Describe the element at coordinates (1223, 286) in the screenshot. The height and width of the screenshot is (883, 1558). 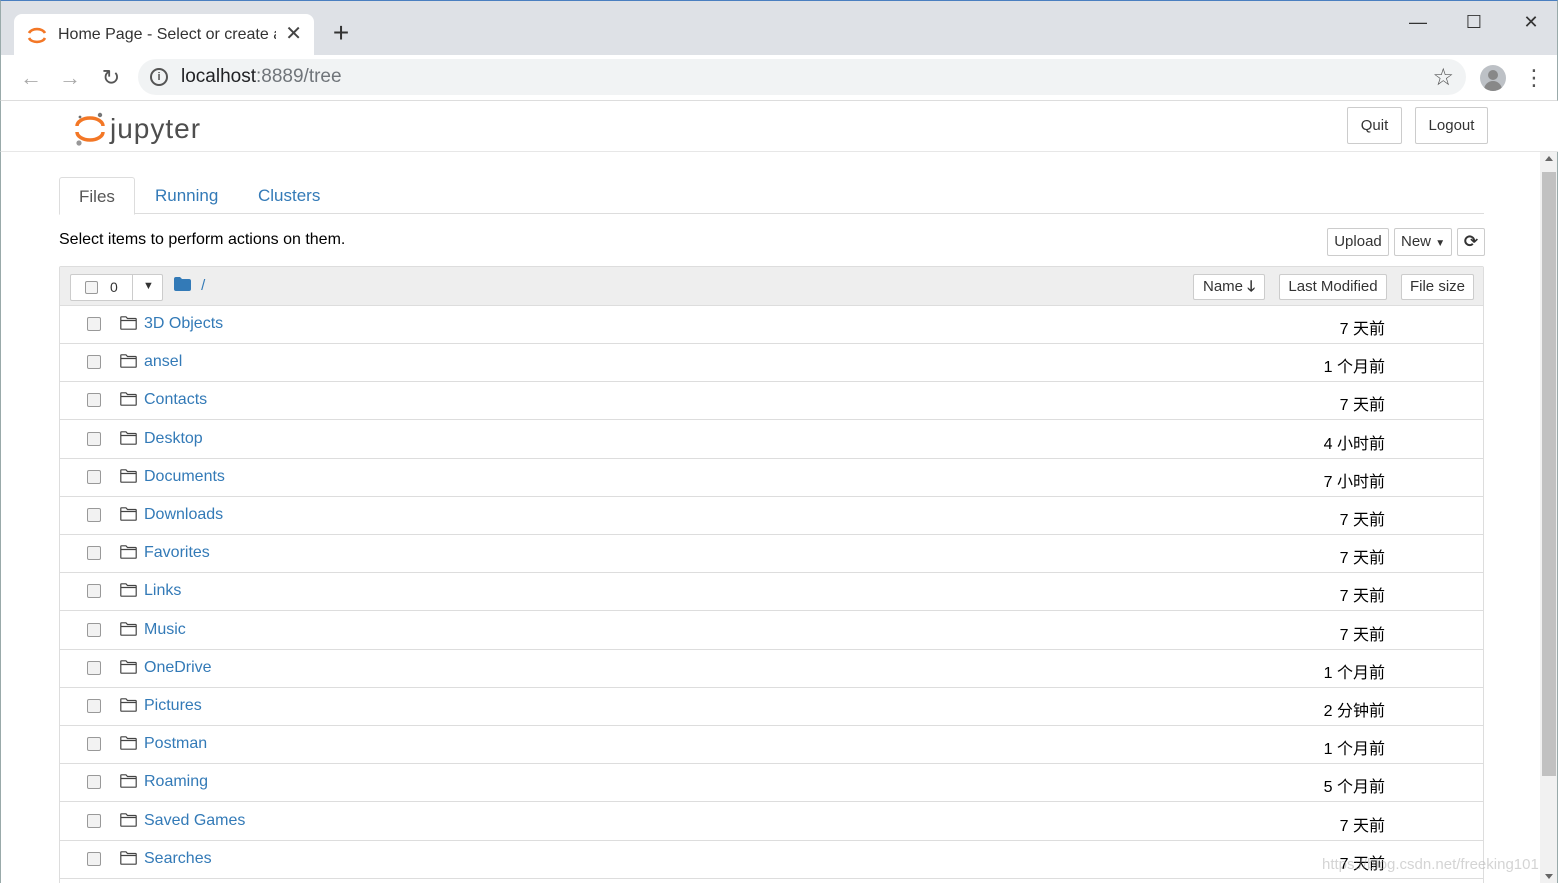
I see `name-sort-label: Name` at that location.